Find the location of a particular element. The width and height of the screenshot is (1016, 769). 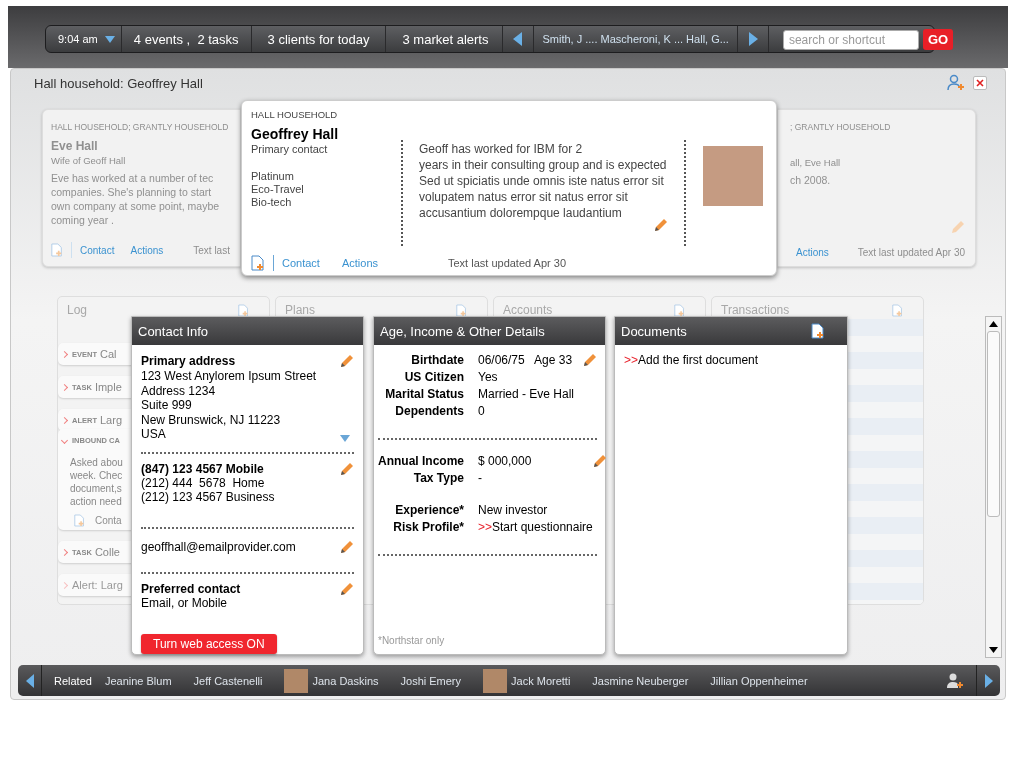

contact-name: Eve Hall is located at coordinates (75, 146).